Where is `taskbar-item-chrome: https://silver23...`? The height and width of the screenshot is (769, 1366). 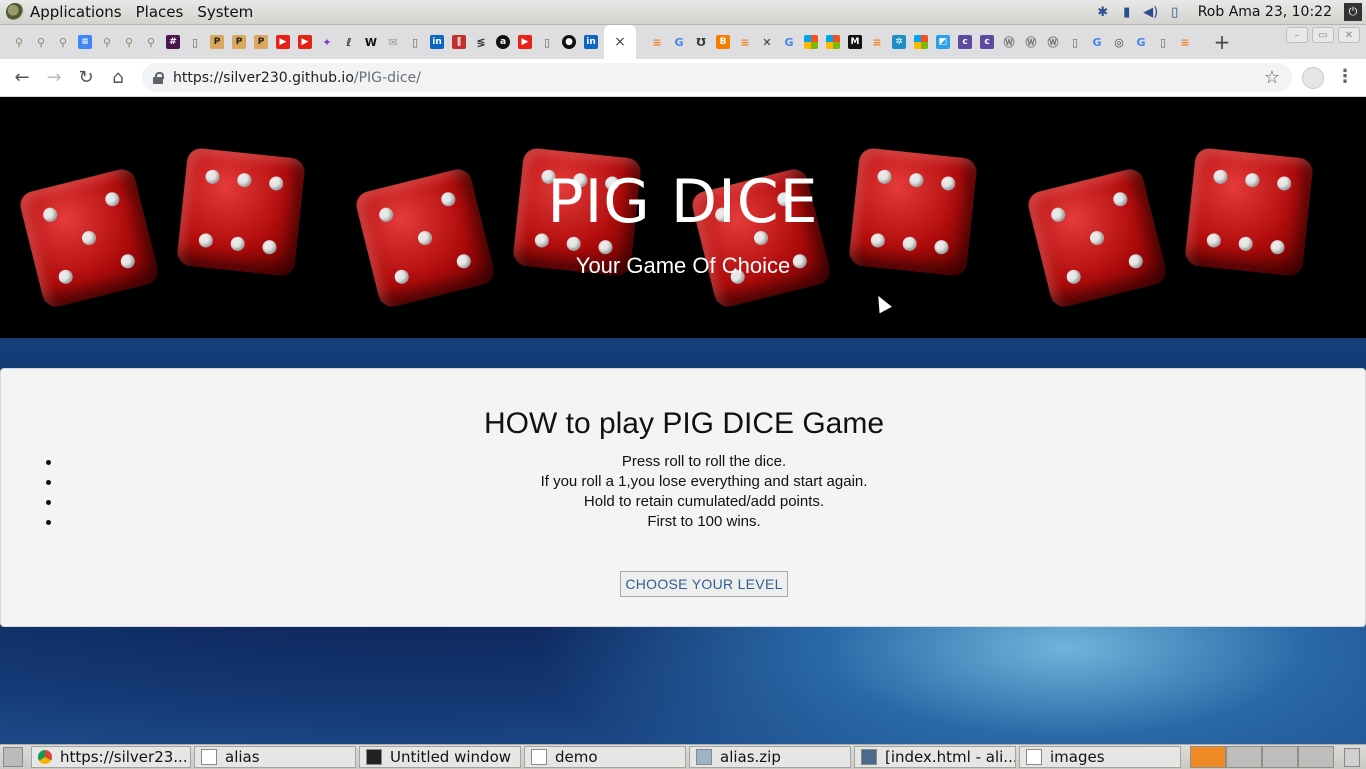 taskbar-item-chrome: https://silver23... is located at coordinates (111, 757).